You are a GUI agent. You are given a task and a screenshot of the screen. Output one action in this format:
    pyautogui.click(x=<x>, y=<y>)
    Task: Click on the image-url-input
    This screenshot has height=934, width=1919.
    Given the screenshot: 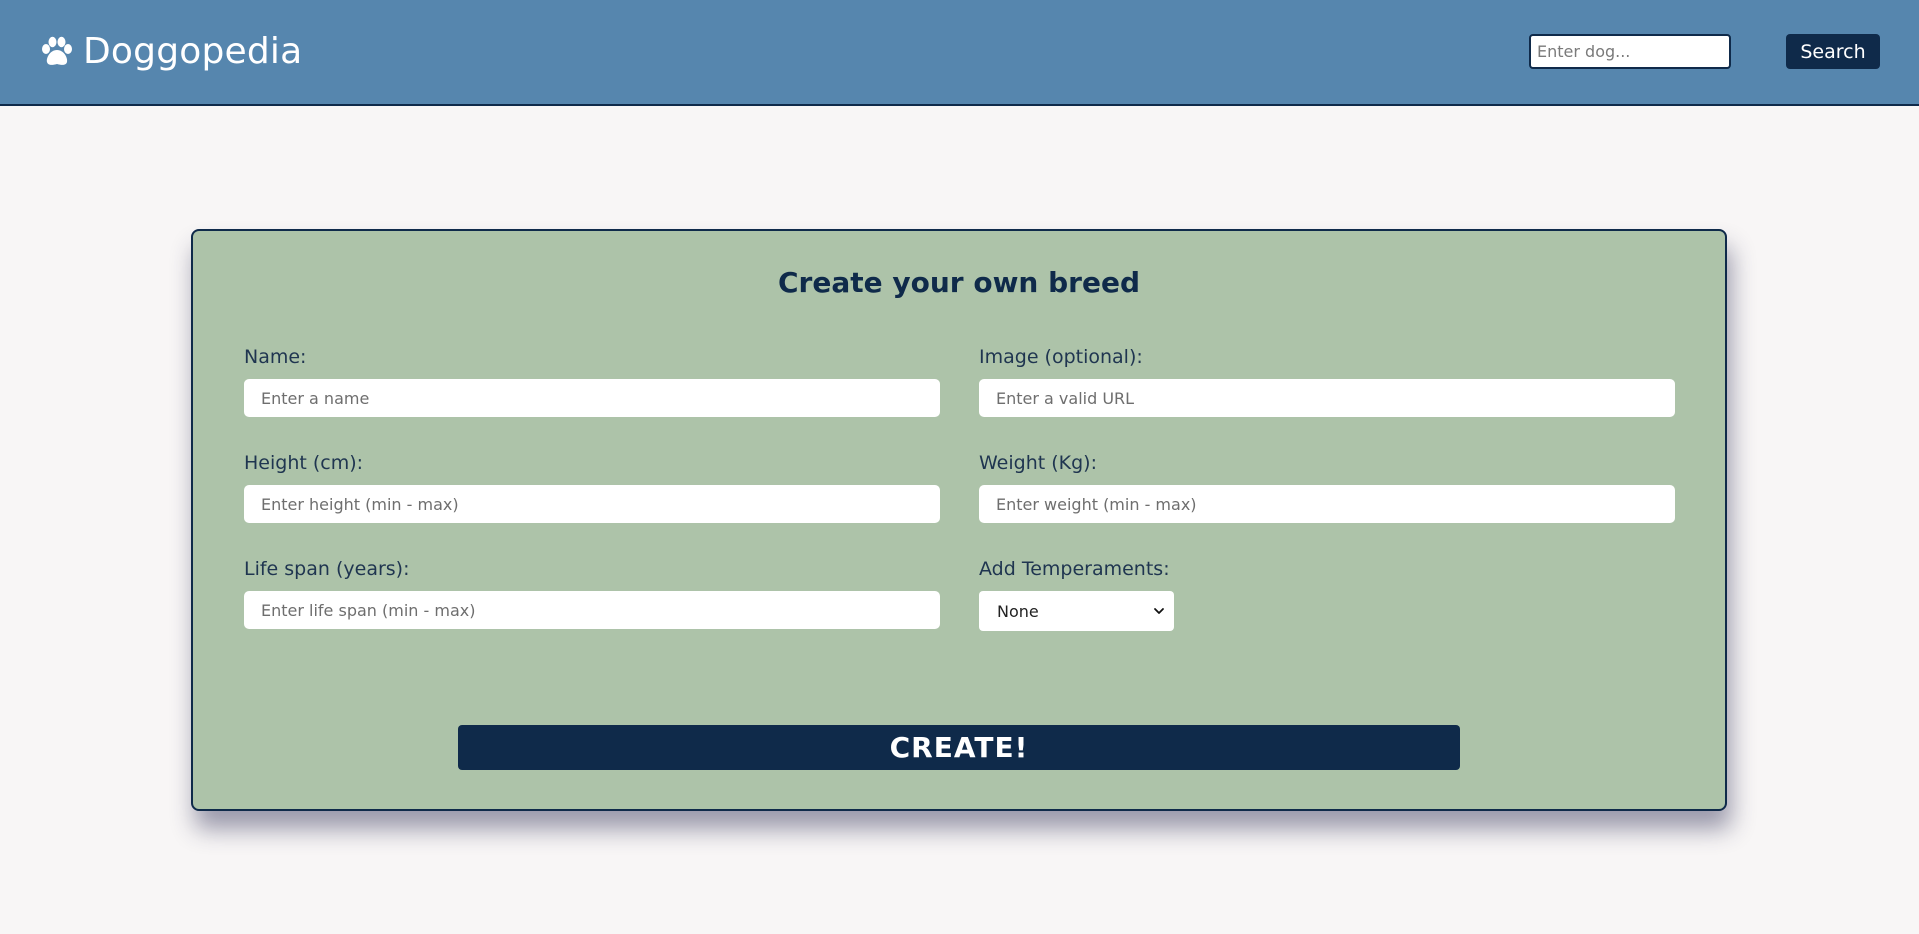 What is the action you would take?
    pyautogui.click(x=1327, y=398)
    